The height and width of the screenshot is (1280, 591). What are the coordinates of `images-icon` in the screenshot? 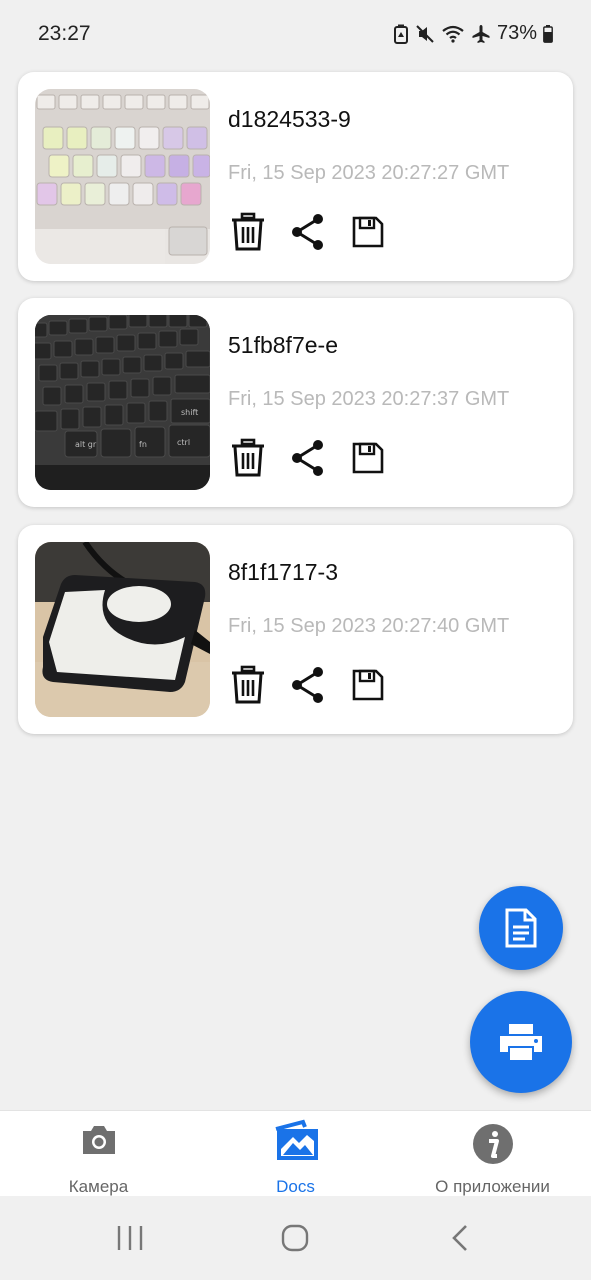 It's located at (296, 1142).